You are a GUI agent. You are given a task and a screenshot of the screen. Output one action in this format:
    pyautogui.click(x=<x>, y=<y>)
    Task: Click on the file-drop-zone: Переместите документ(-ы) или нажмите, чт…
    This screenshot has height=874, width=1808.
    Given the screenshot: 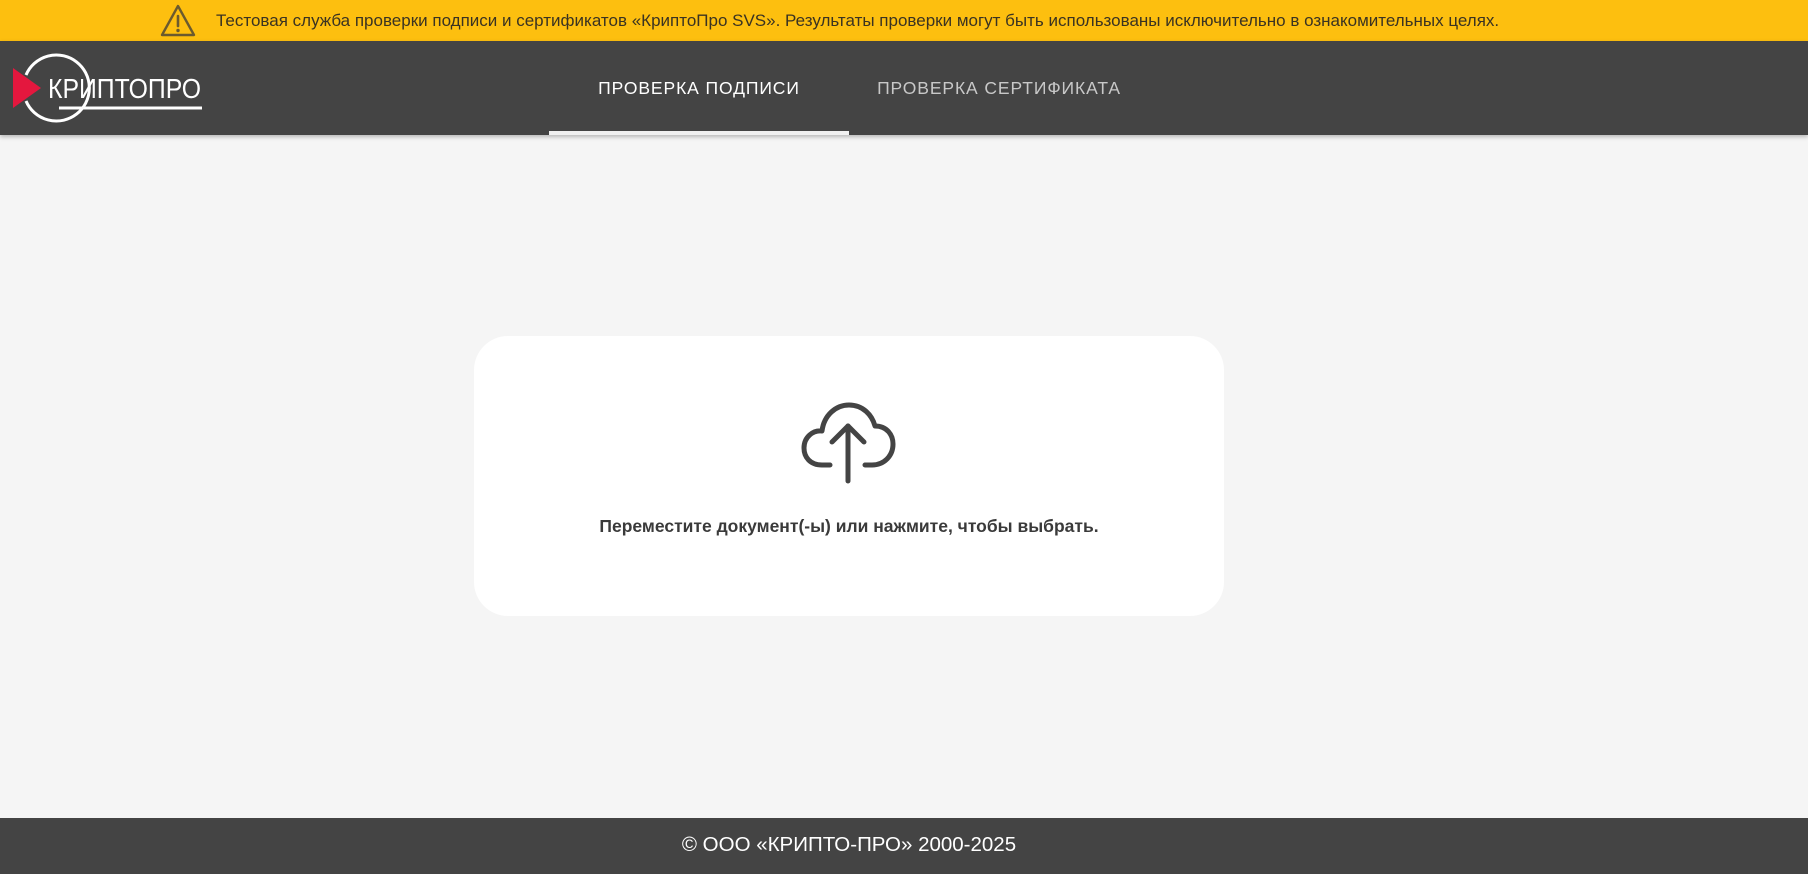 What is the action you would take?
    pyautogui.click(x=849, y=476)
    